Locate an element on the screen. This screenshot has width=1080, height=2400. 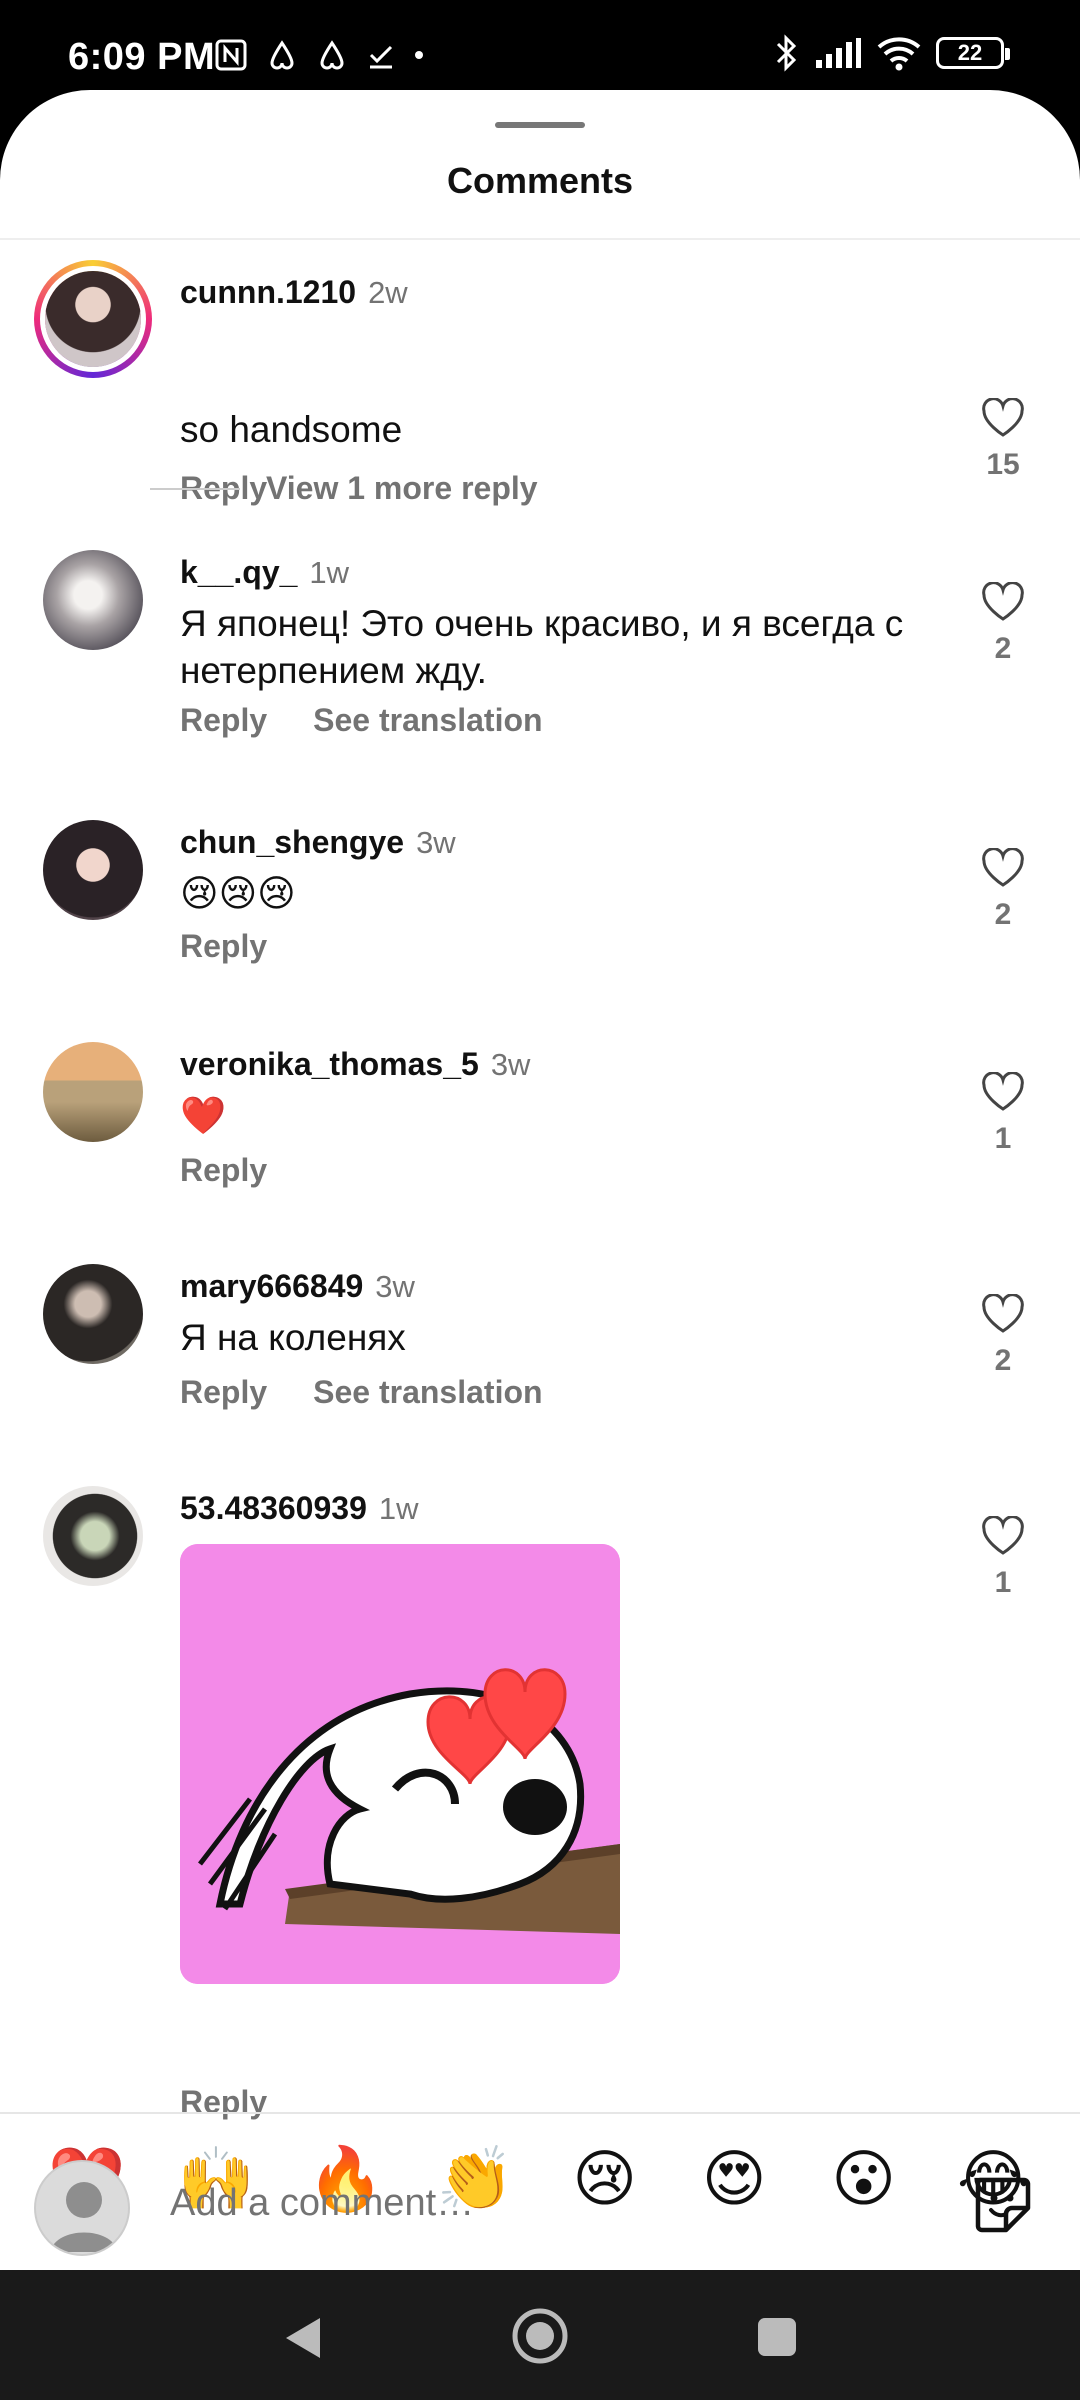
comment-time: 2w is located at coordinates (388, 292).